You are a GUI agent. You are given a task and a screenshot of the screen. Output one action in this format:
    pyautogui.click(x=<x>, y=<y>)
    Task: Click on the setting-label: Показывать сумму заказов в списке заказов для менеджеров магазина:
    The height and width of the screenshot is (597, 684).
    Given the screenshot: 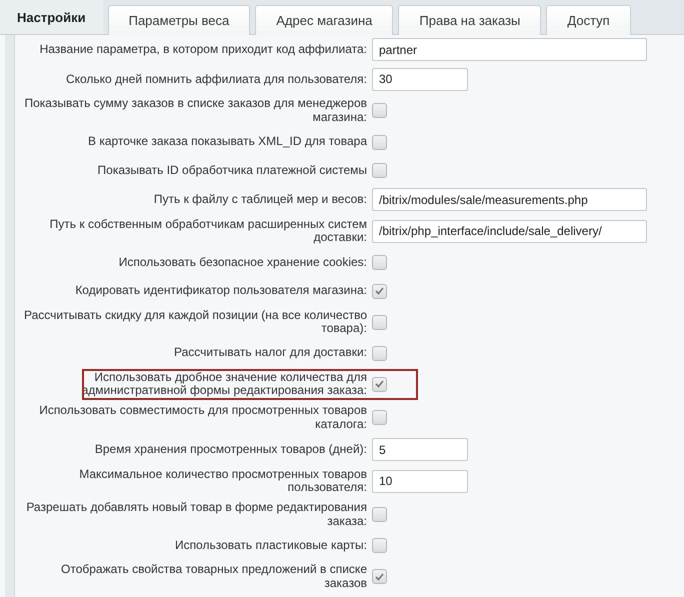 What is the action you would take?
    pyautogui.click(x=195, y=110)
    